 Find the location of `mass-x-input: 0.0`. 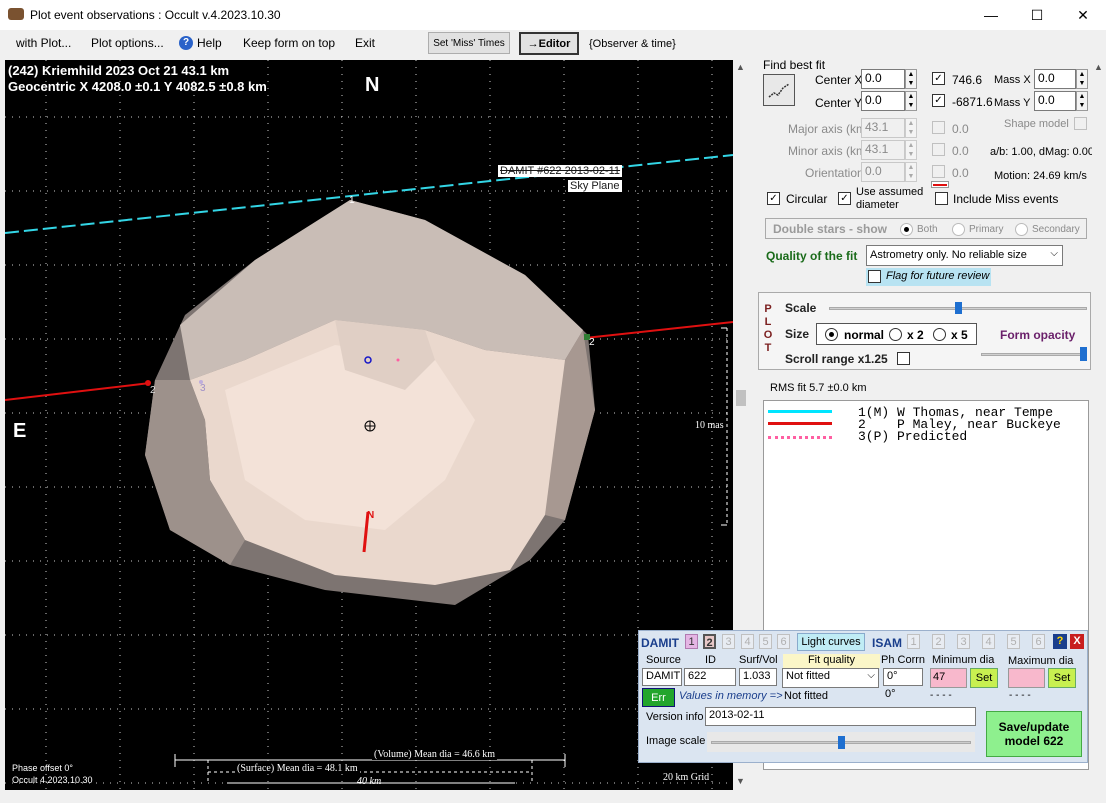

mass-x-input: 0.0 is located at coordinates (1055, 79).